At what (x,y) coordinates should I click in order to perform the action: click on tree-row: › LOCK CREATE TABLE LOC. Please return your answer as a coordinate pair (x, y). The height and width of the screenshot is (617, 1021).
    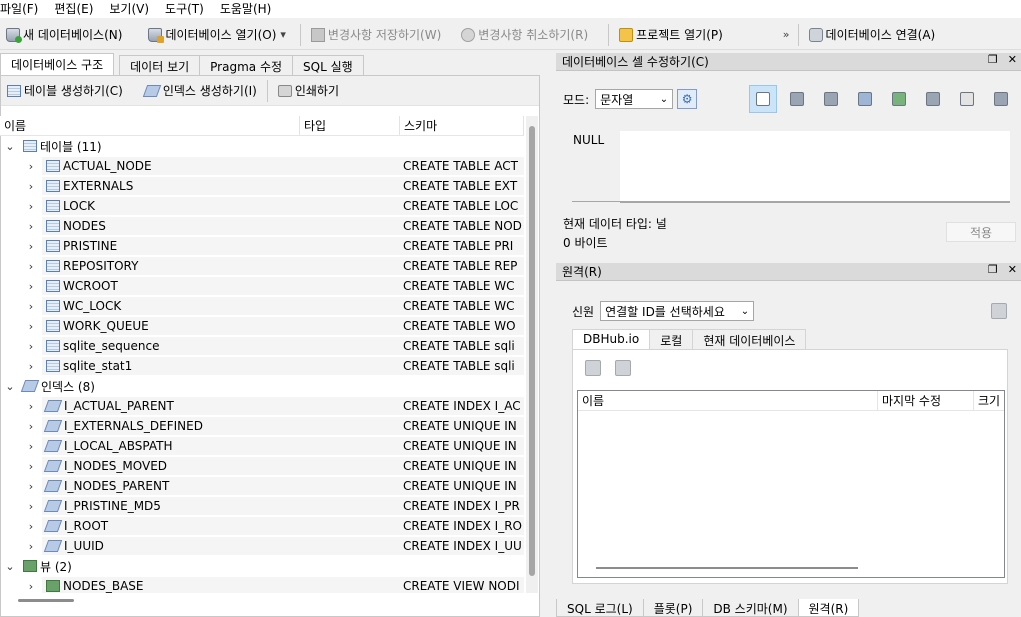
    Looking at the image, I should click on (262, 206).